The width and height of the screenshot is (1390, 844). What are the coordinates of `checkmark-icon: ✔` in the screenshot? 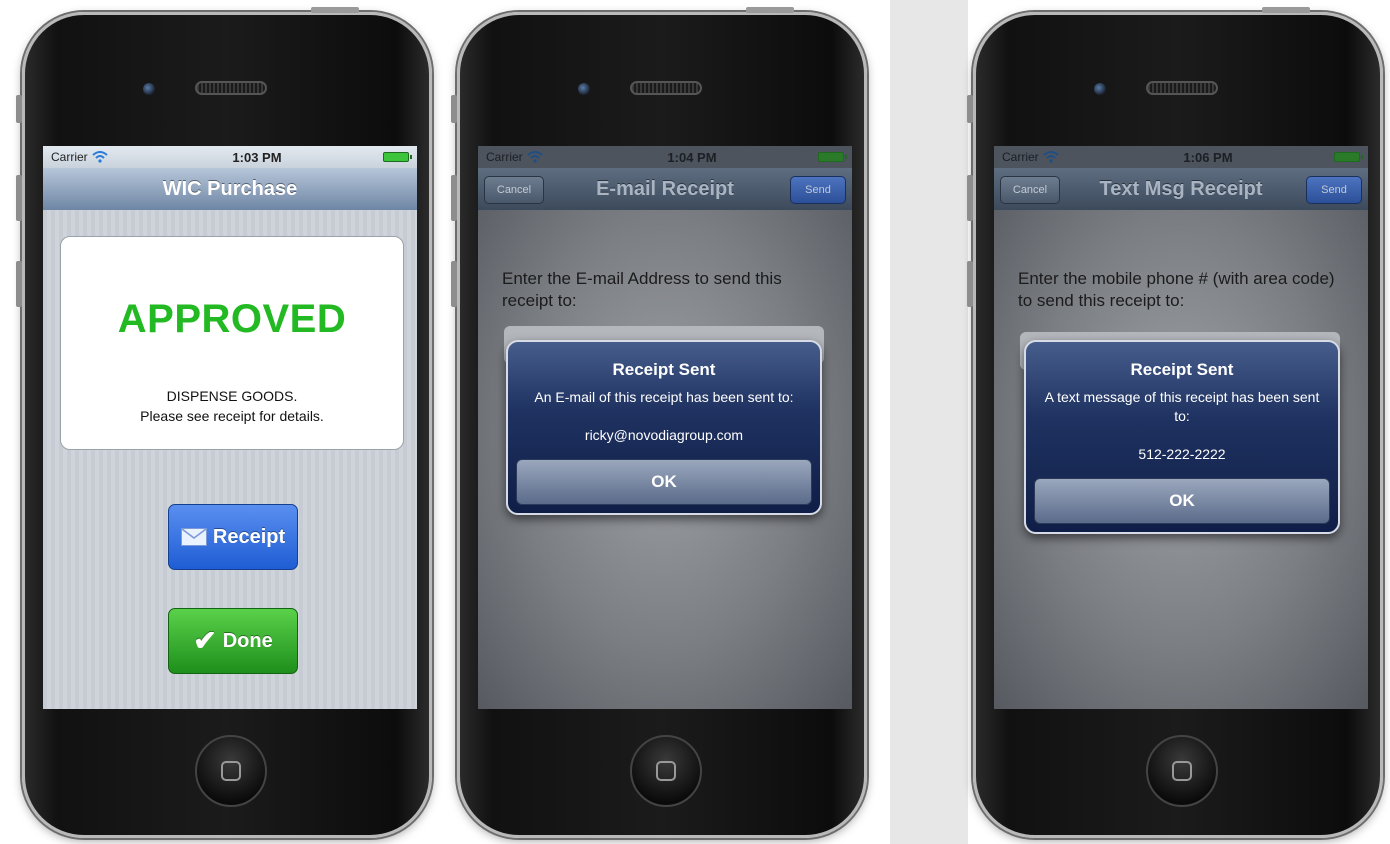 It's located at (205, 640).